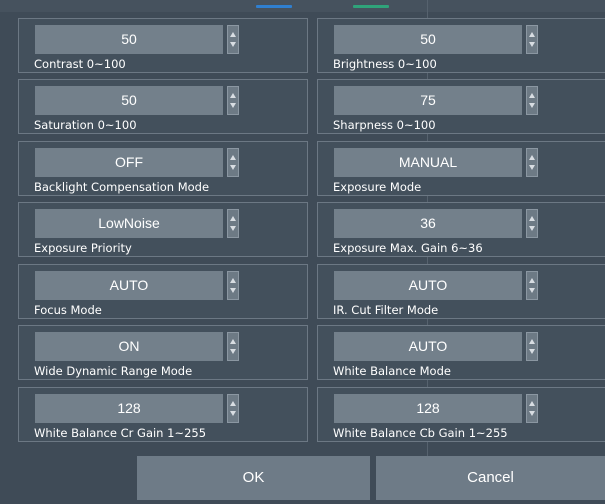 This screenshot has height=504, width=605. Describe the element at coordinates (408, 248) in the screenshot. I see `exposure-max-gain-label: Exposure Max. Gain 6~36` at that location.